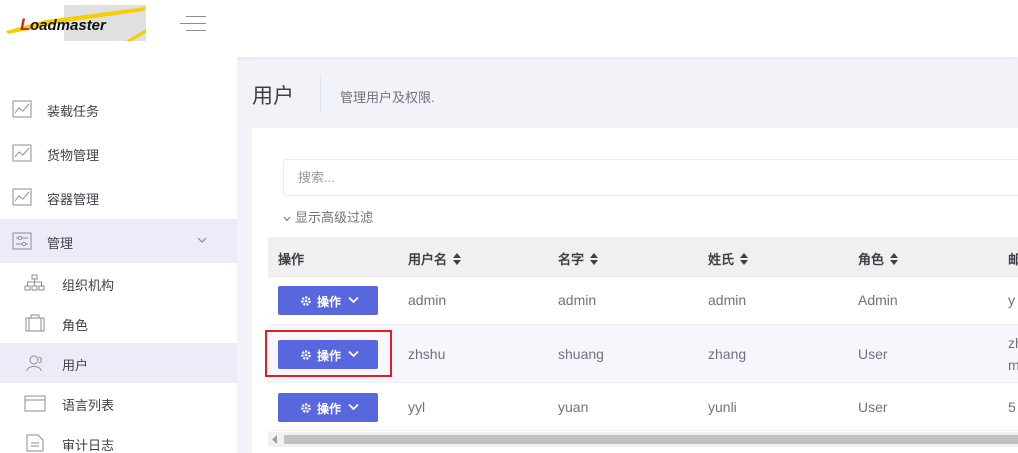 The image size is (1018, 453). What do you see at coordinates (275, 439) in the screenshot?
I see `scroll-left-arrow-icon` at bounding box center [275, 439].